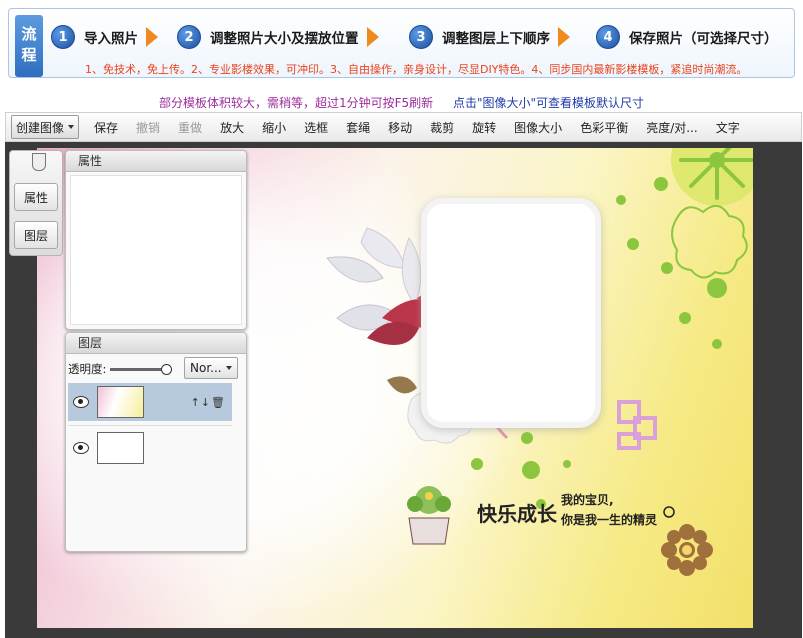 Image resolution: width=803 pixels, height=638 pixels. What do you see at coordinates (148, 127) in the screenshot?
I see `undo-button: 撤销` at bounding box center [148, 127].